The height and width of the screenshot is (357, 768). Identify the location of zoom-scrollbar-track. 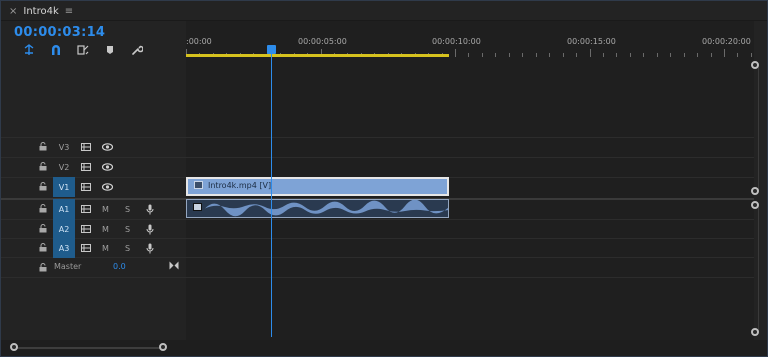
(89, 348).